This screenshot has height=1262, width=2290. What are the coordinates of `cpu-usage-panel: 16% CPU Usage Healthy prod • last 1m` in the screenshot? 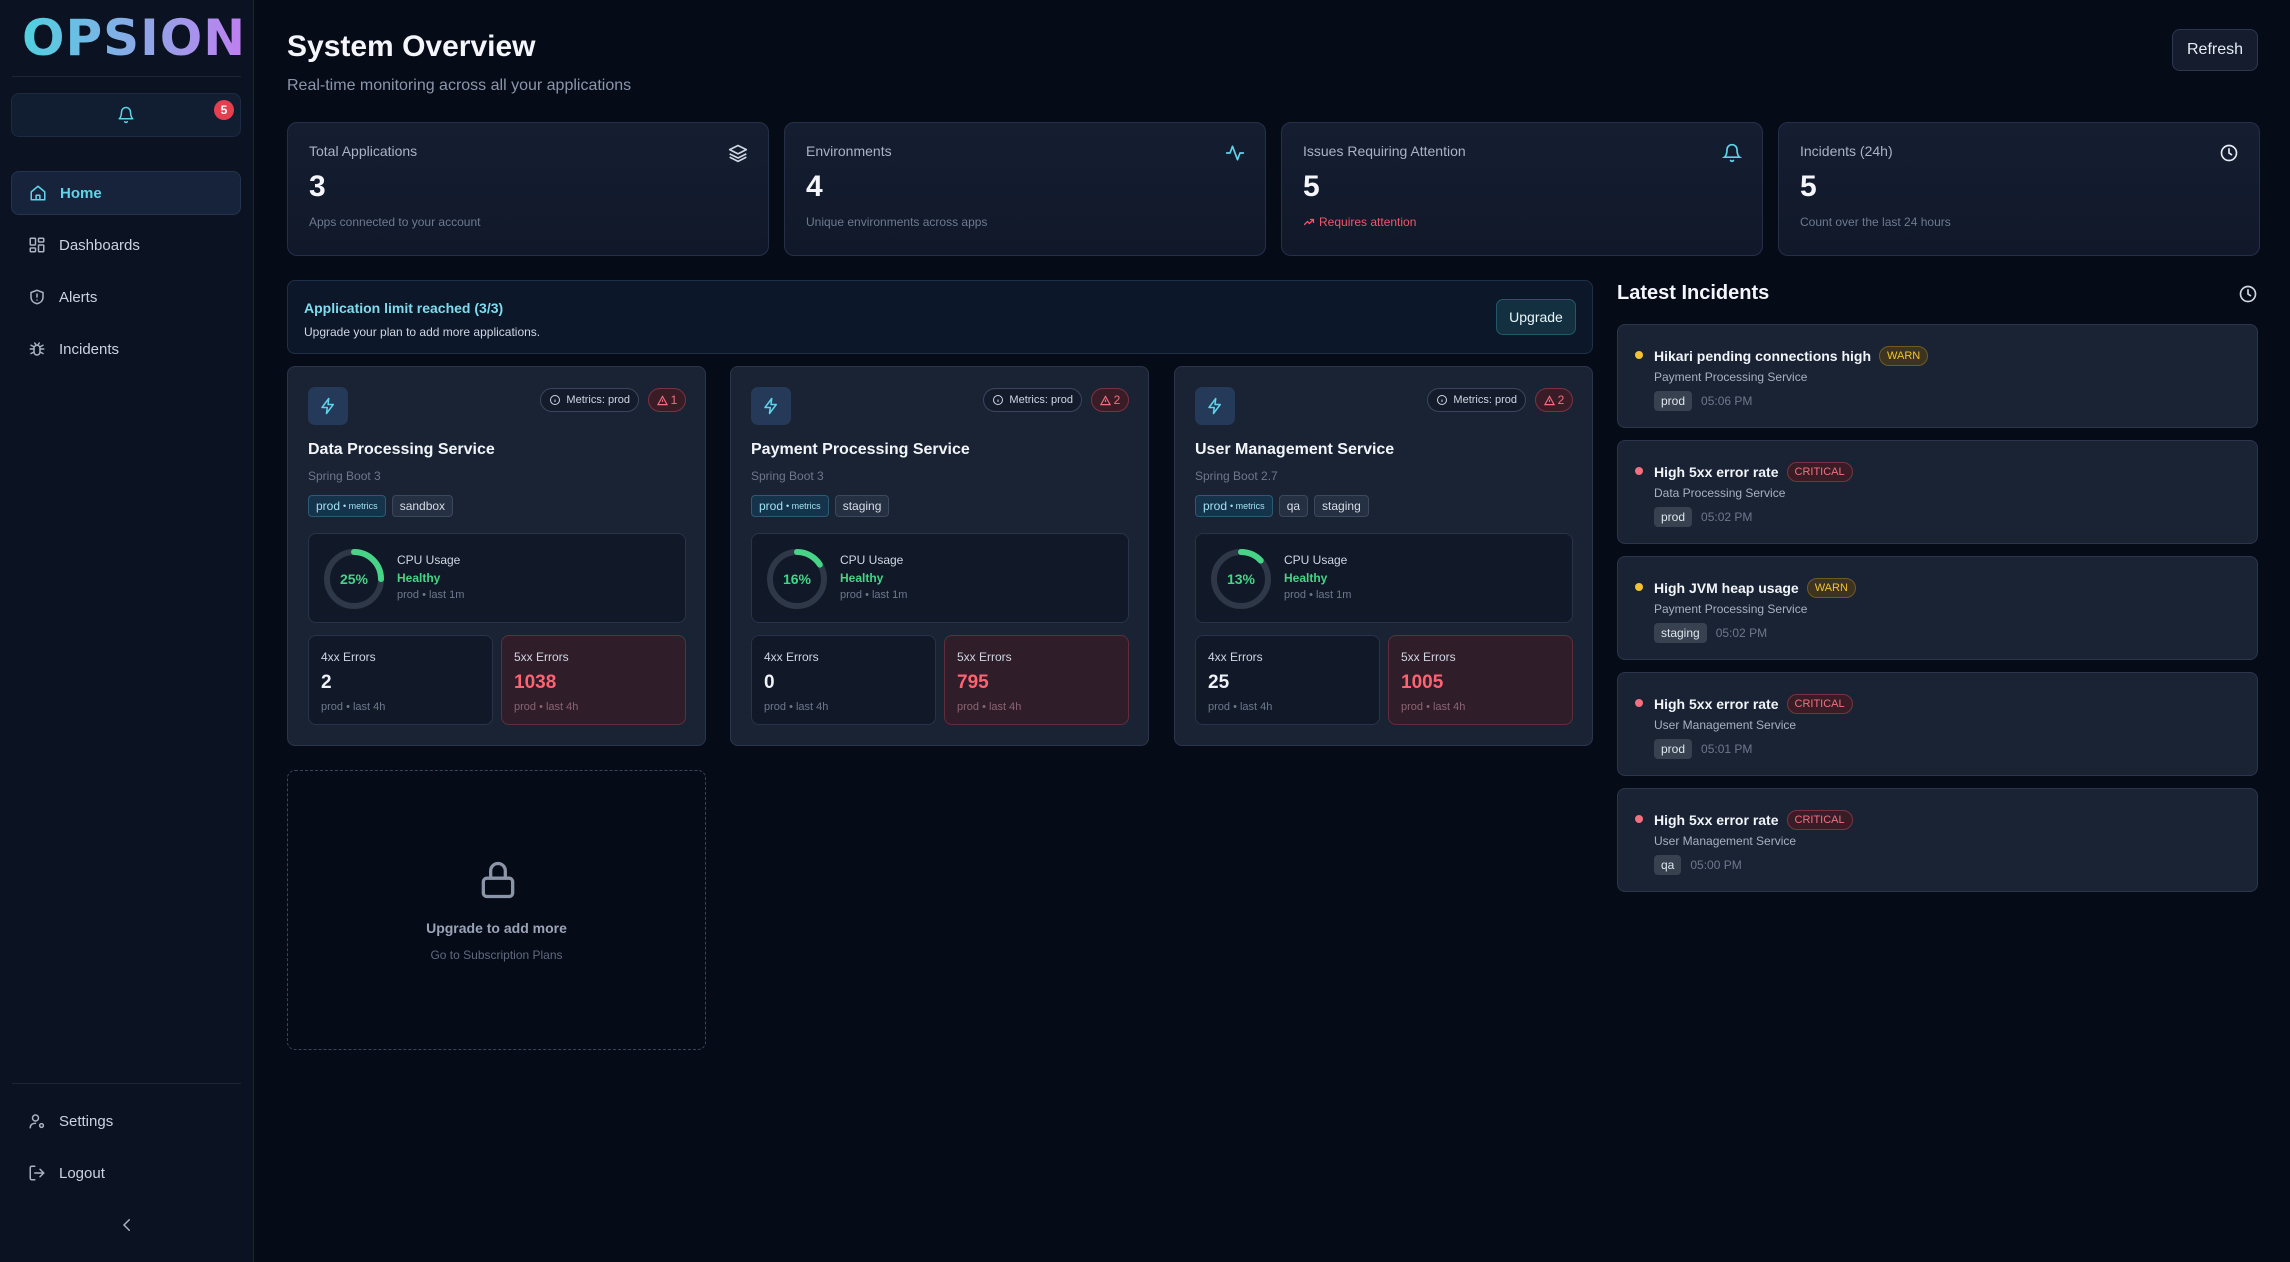 It's located at (940, 578).